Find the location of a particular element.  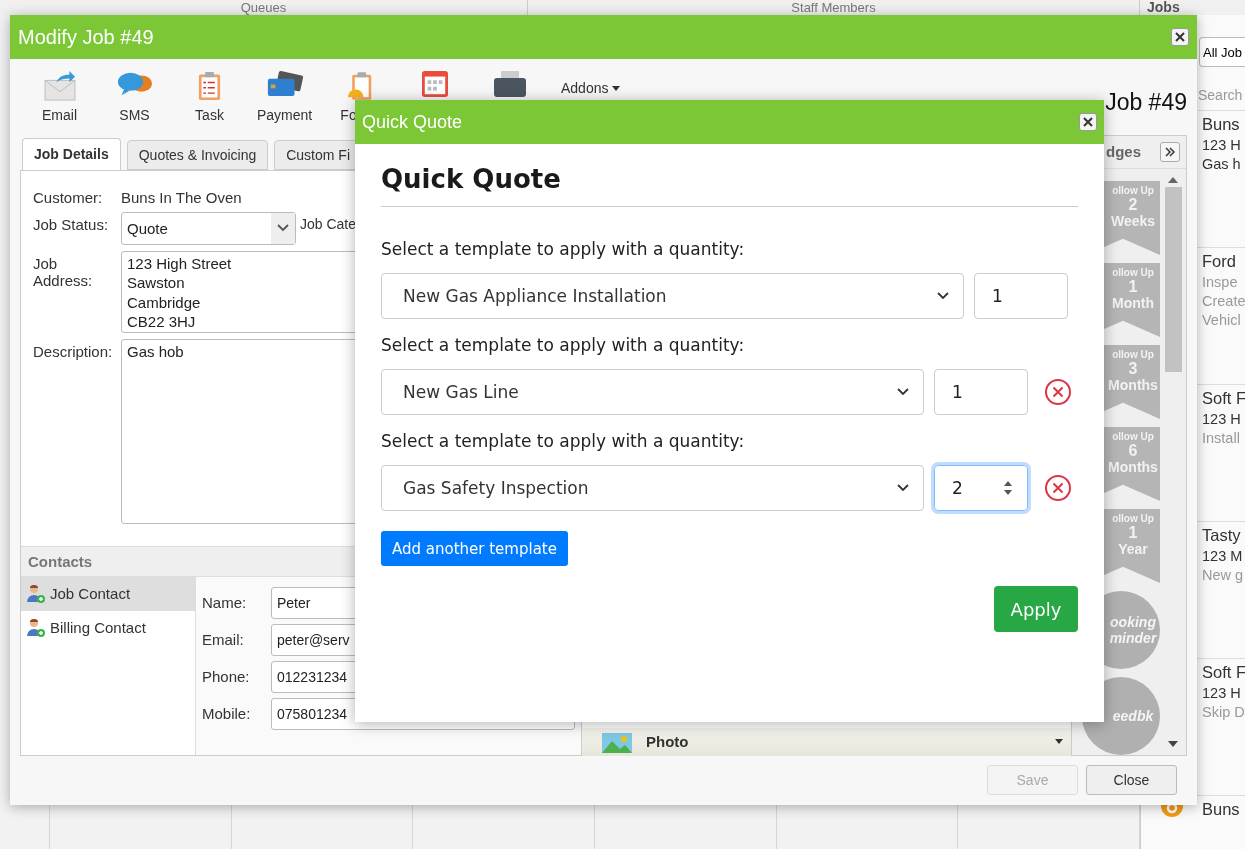

template-select: New Gas Appliance Installation is located at coordinates (672, 296).